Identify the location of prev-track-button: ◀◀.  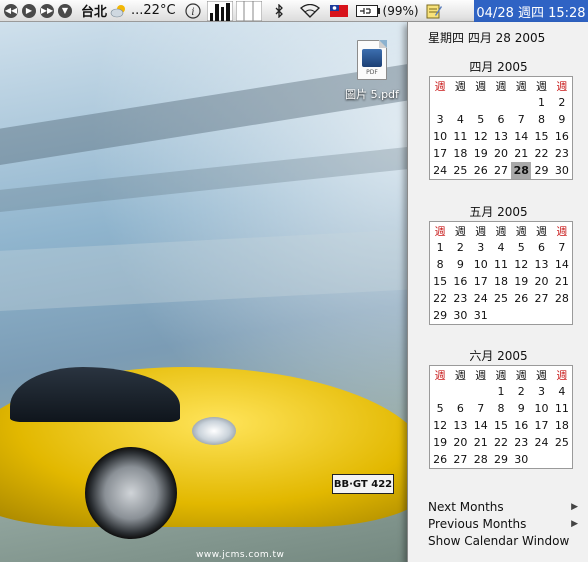
(9, 11).